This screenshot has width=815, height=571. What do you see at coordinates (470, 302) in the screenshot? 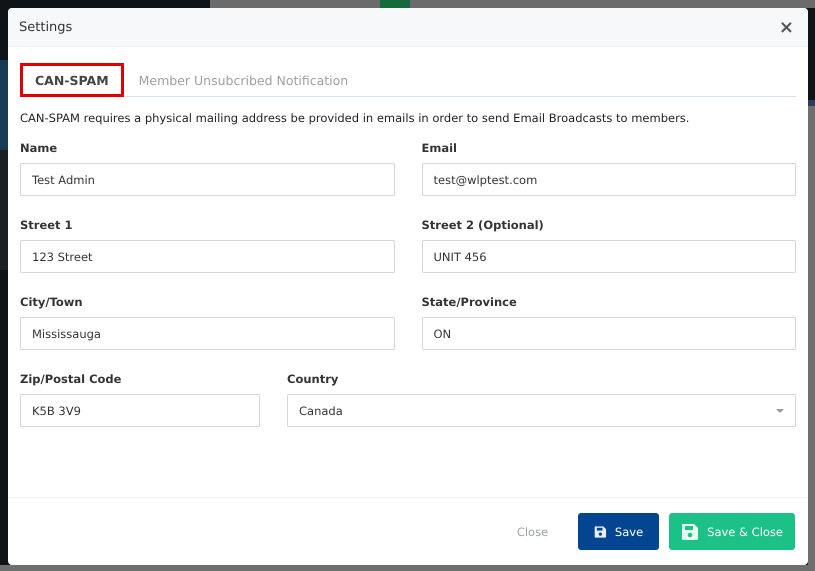
I see `field-label: State/Province` at bounding box center [470, 302].